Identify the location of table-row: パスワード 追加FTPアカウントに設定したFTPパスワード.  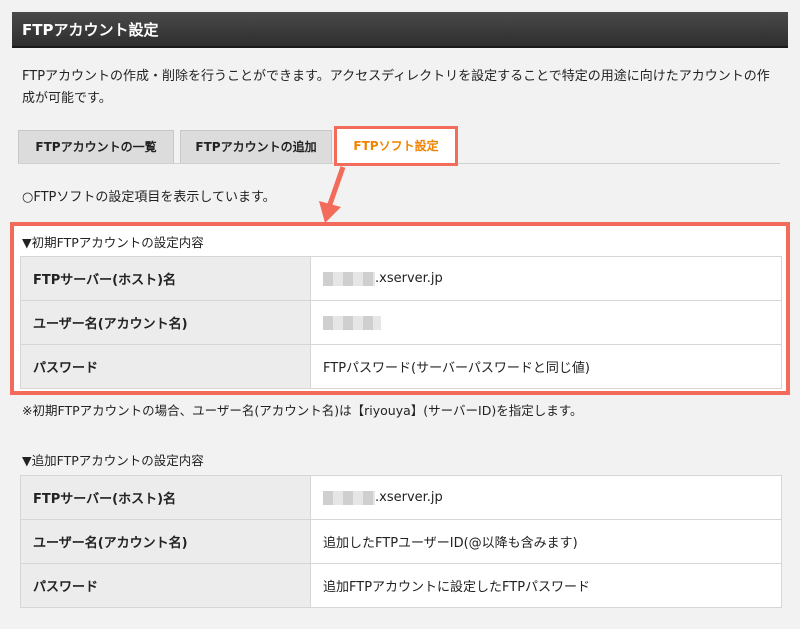
(401, 585).